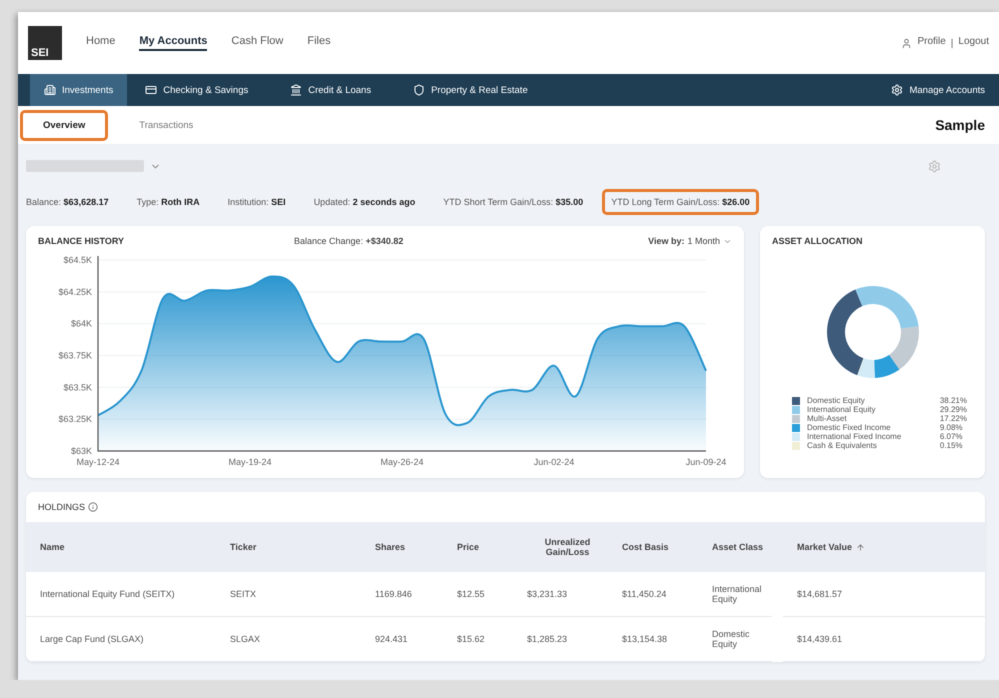  What do you see at coordinates (906, 43) in the screenshot?
I see `user-icon` at bounding box center [906, 43].